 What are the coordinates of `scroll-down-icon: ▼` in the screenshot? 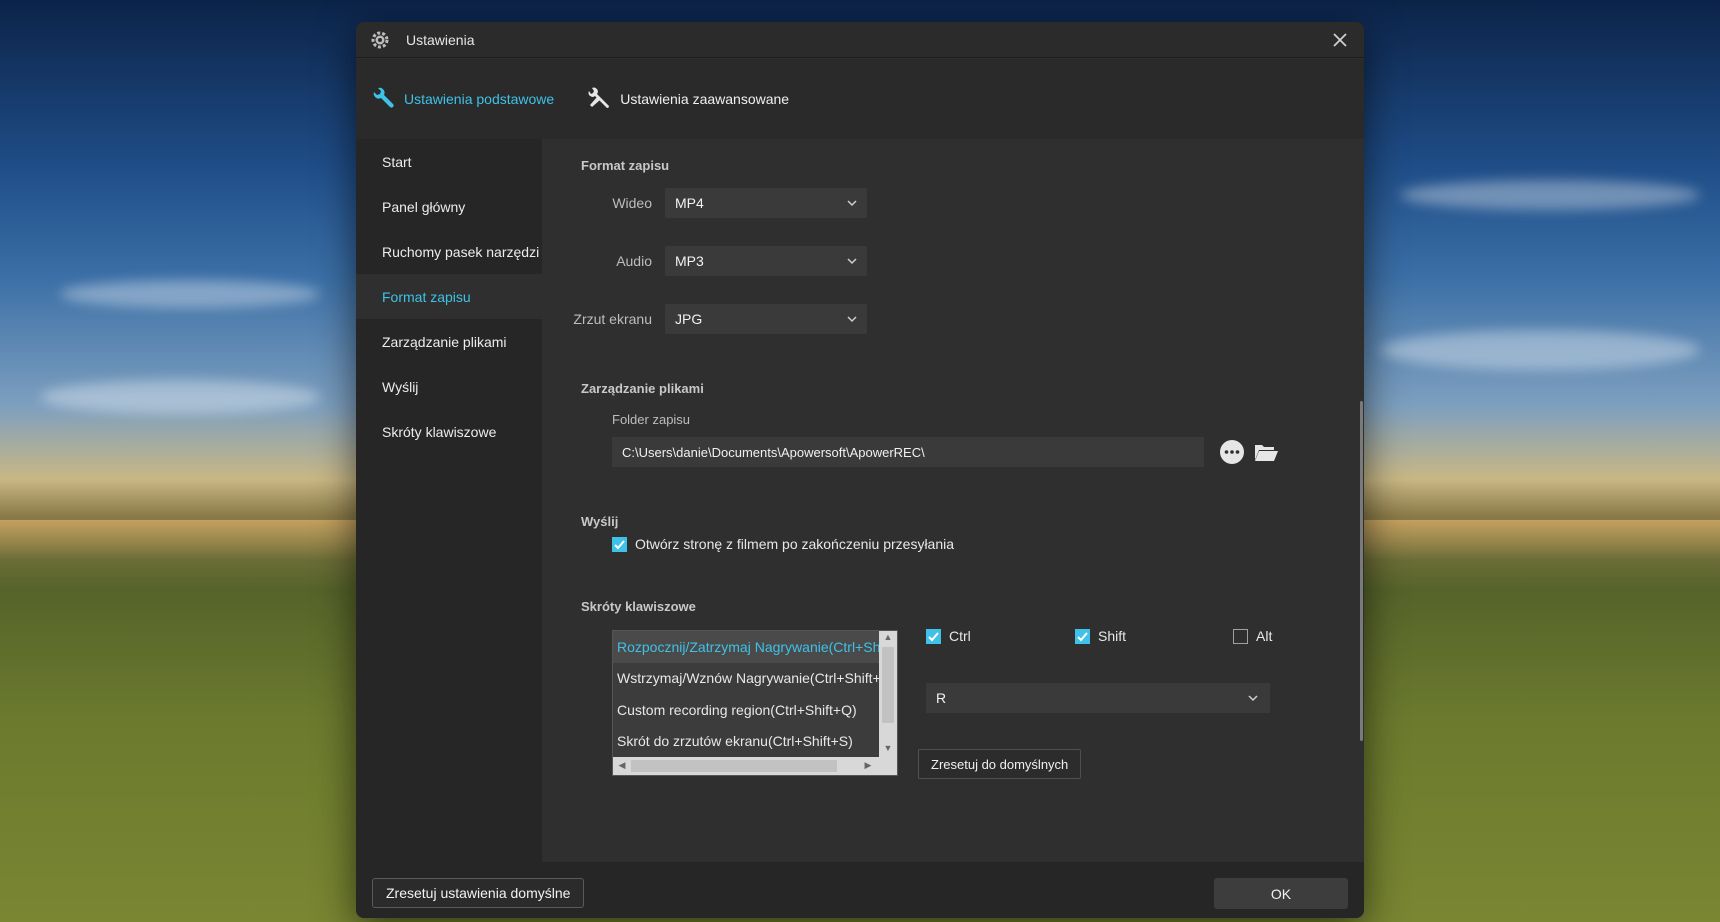 It's located at (888, 748).